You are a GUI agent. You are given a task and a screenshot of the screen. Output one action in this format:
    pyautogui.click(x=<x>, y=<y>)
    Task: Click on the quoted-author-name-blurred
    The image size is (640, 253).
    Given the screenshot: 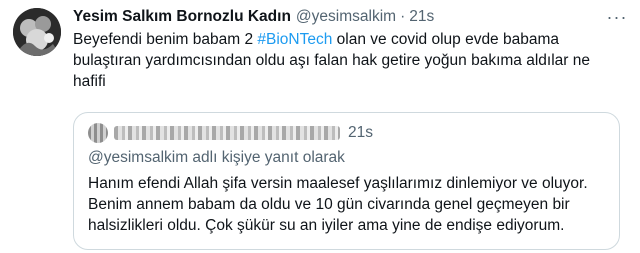 What is the action you would take?
    pyautogui.click(x=227, y=133)
    